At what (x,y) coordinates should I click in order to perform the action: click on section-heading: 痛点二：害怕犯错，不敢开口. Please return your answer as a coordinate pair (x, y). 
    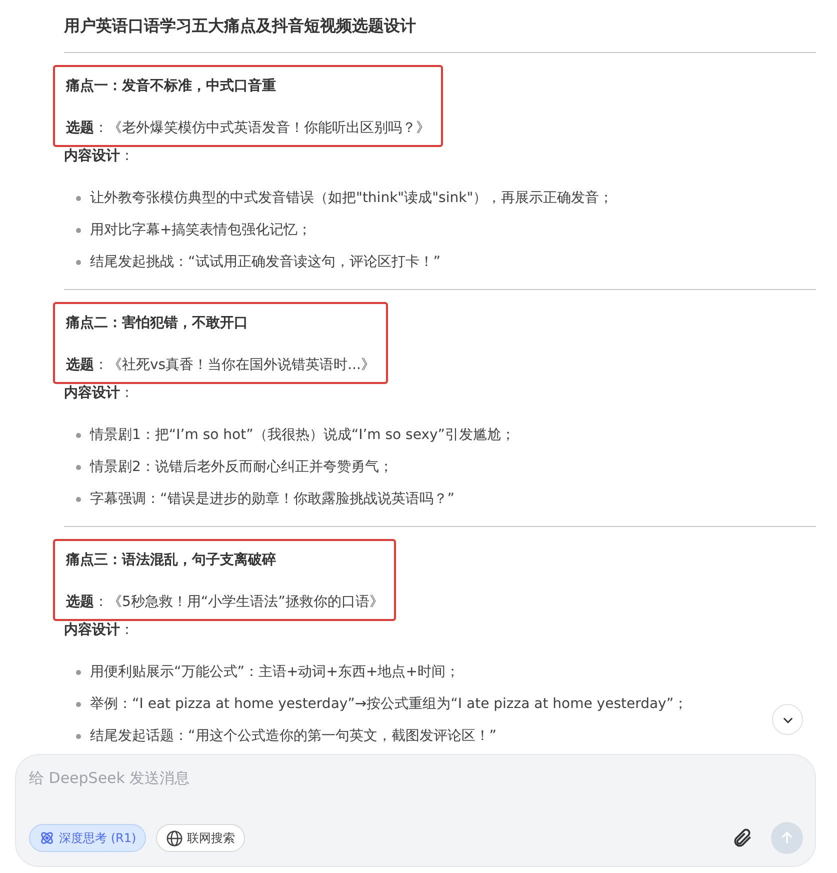
    Looking at the image, I should click on (157, 323).